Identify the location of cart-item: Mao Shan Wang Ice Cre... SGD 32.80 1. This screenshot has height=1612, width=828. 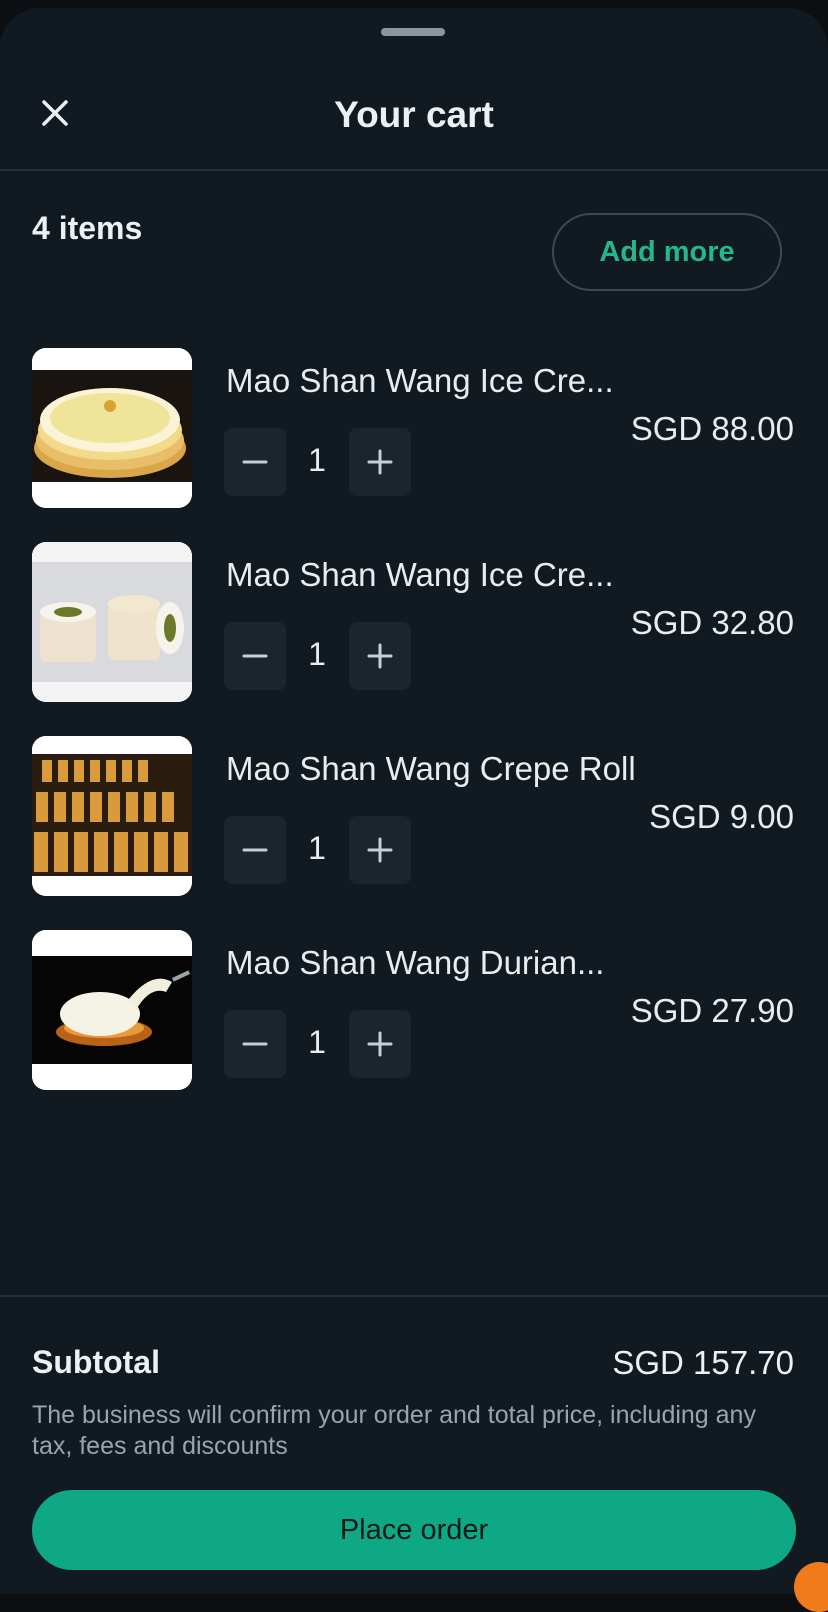
(414, 624).